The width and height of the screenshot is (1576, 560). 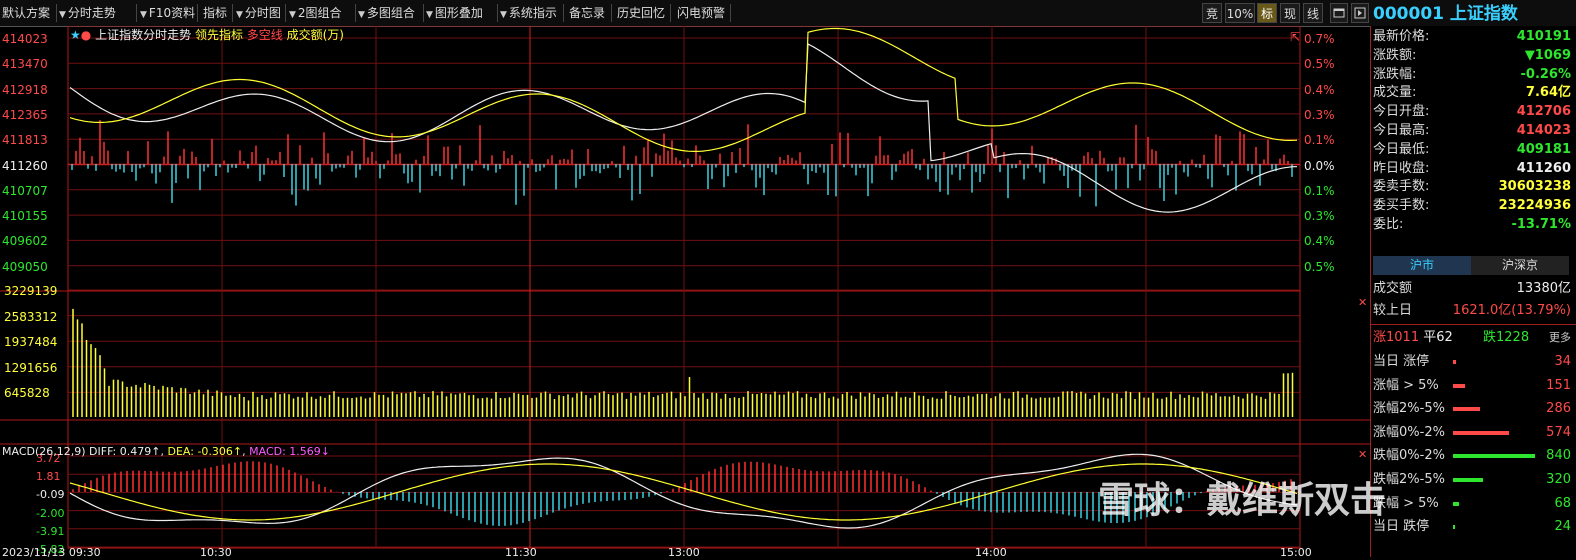 I want to click on breadth-stat-row: 涨幅0%-2% 574, so click(x=1472, y=432).